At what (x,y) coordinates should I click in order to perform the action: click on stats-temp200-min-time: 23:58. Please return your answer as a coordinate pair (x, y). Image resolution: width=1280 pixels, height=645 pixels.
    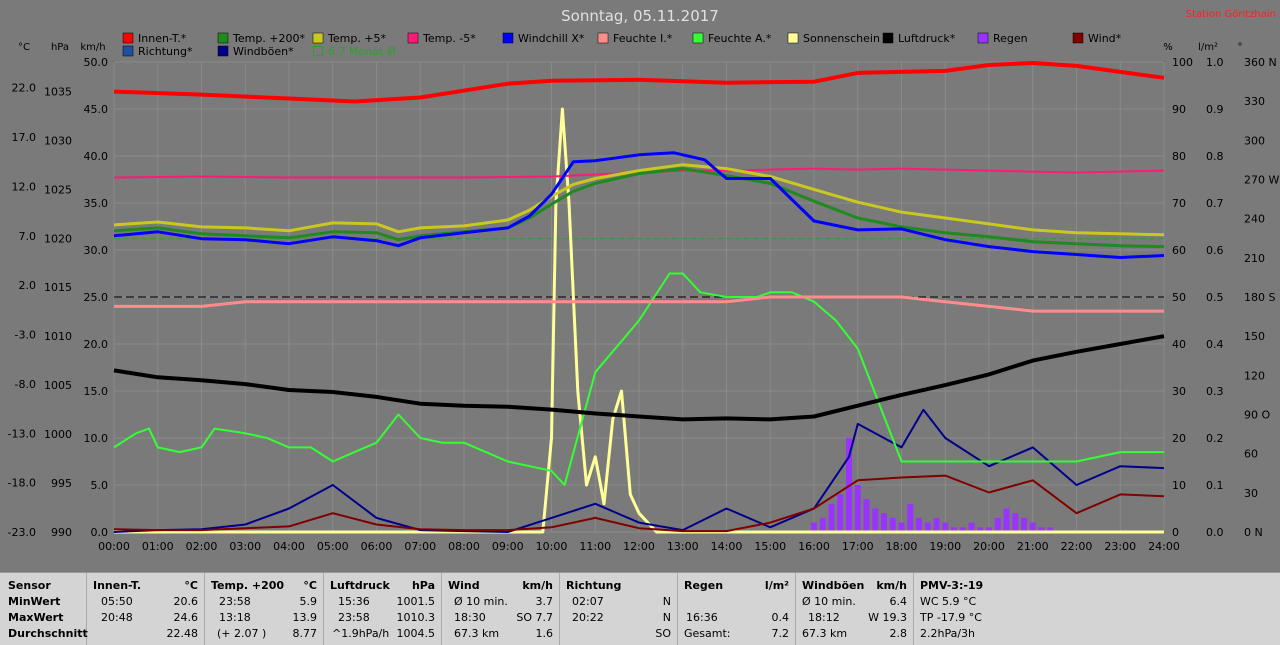
    Looking at the image, I should click on (235, 601).